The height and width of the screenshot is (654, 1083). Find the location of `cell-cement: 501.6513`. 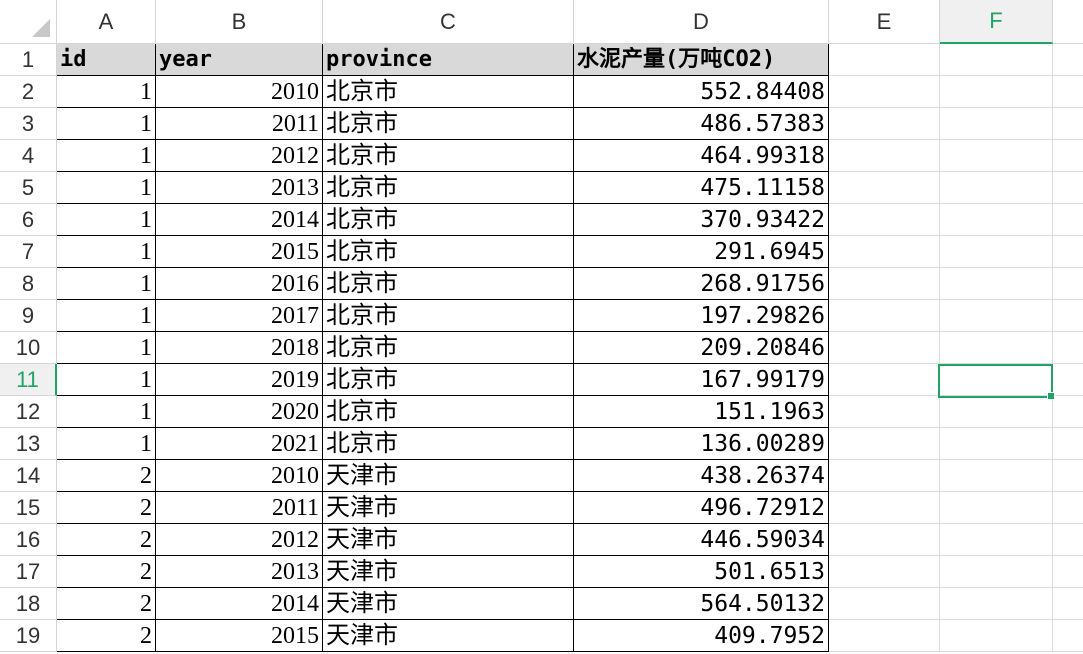

cell-cement: 501.6513 is located at coordinates (701, 572).